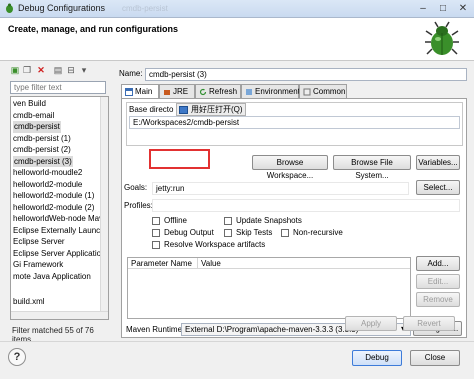 The image size is (474, 379). What do you see at coordinates (53, 208) in the screenshot?
I see `tree-item: helloworld2-module (2)` at bounding box center [53, 208].